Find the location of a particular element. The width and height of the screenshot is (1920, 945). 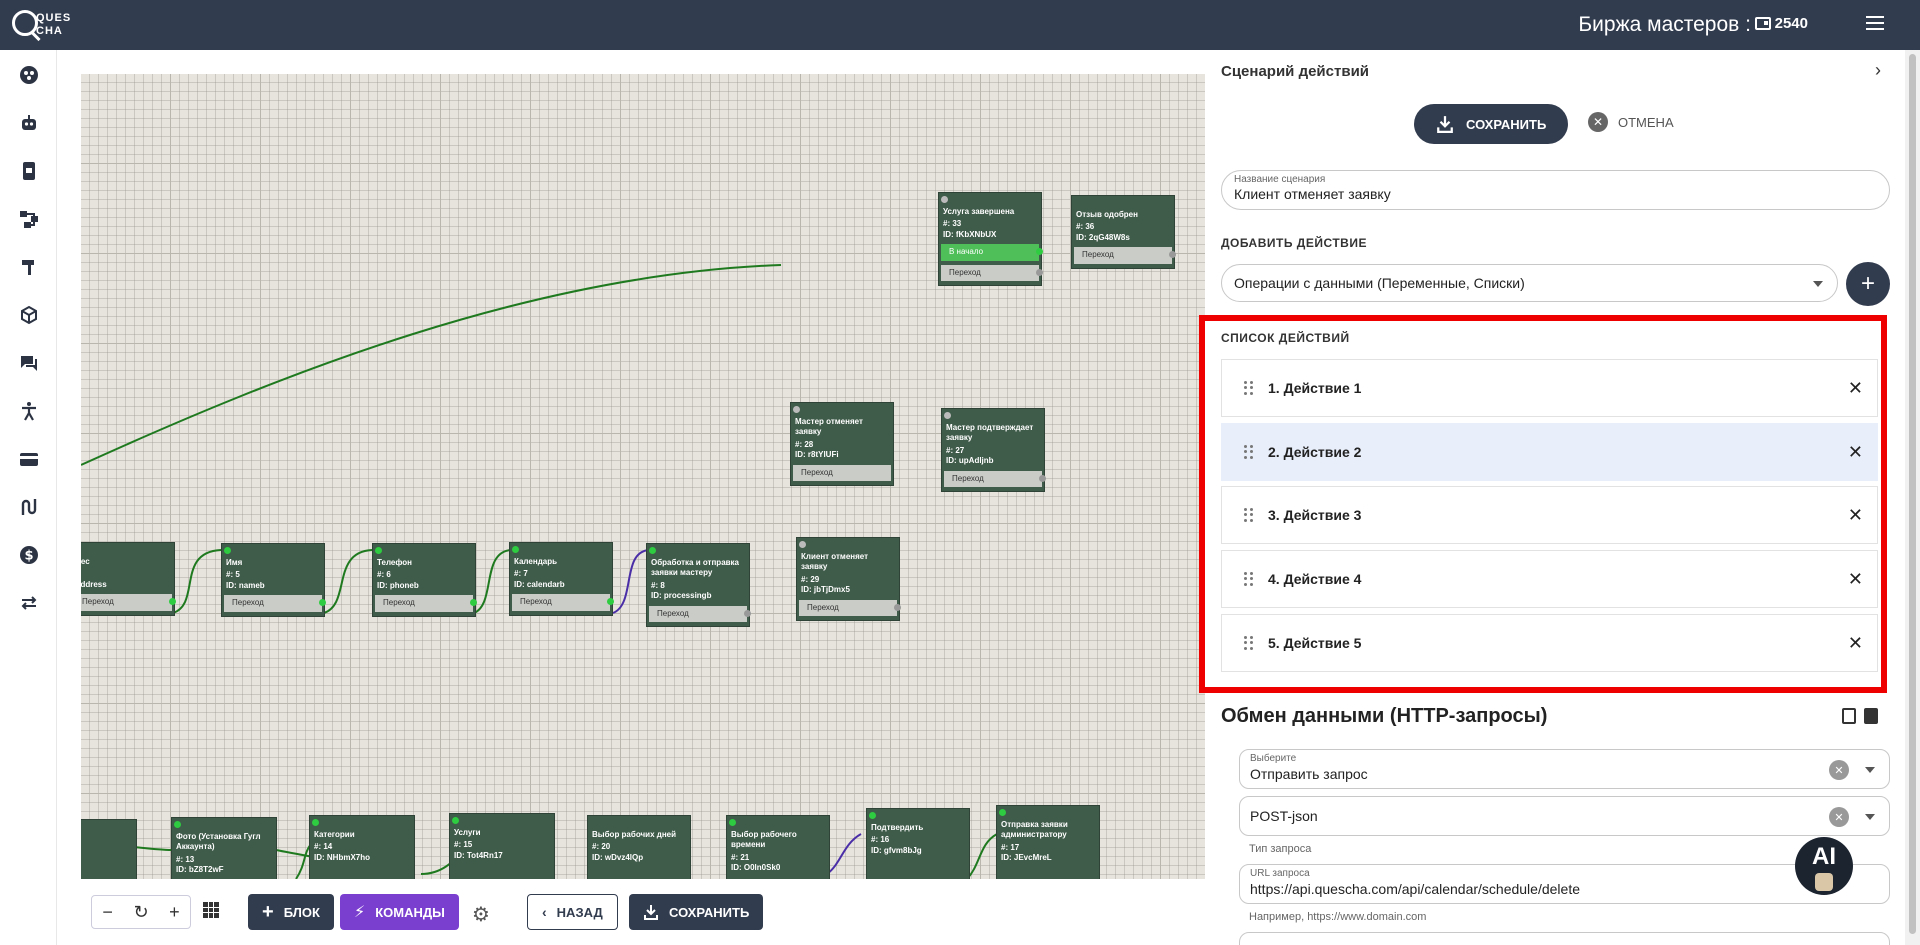

app-logo: QUES CHA is located at coordinates (41, 25).